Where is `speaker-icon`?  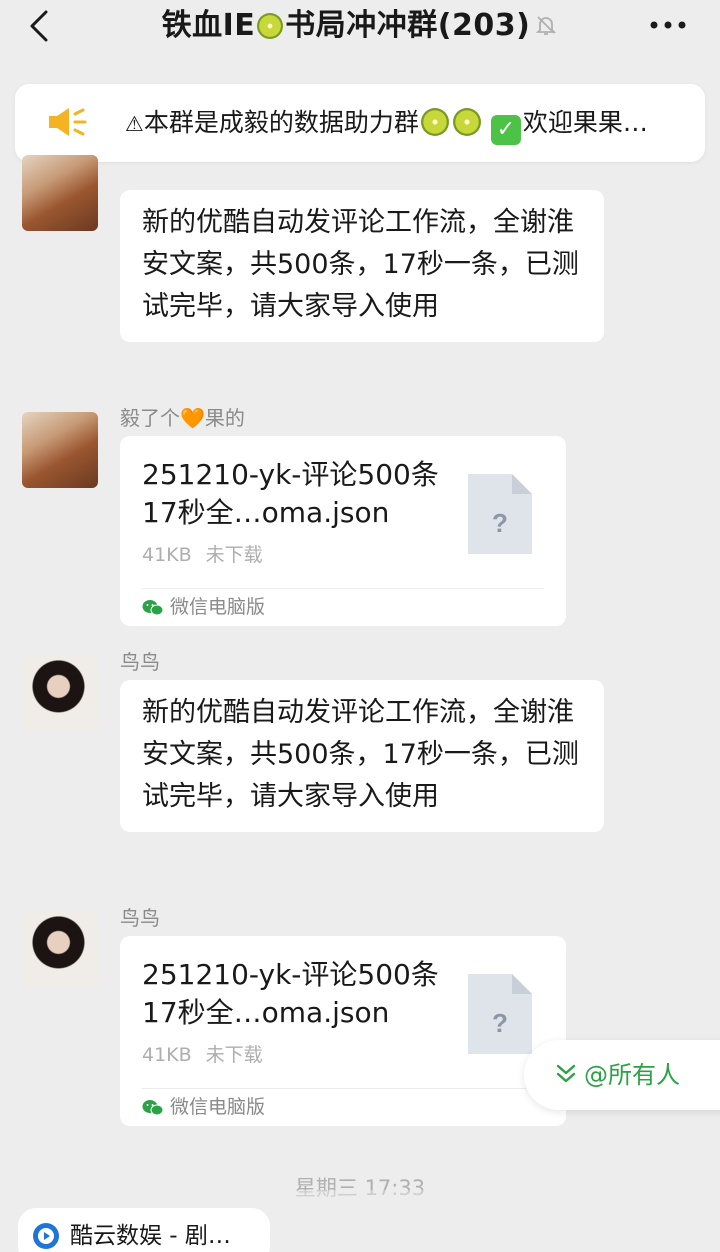 speaker-icon is located at coordinates (68, 122).